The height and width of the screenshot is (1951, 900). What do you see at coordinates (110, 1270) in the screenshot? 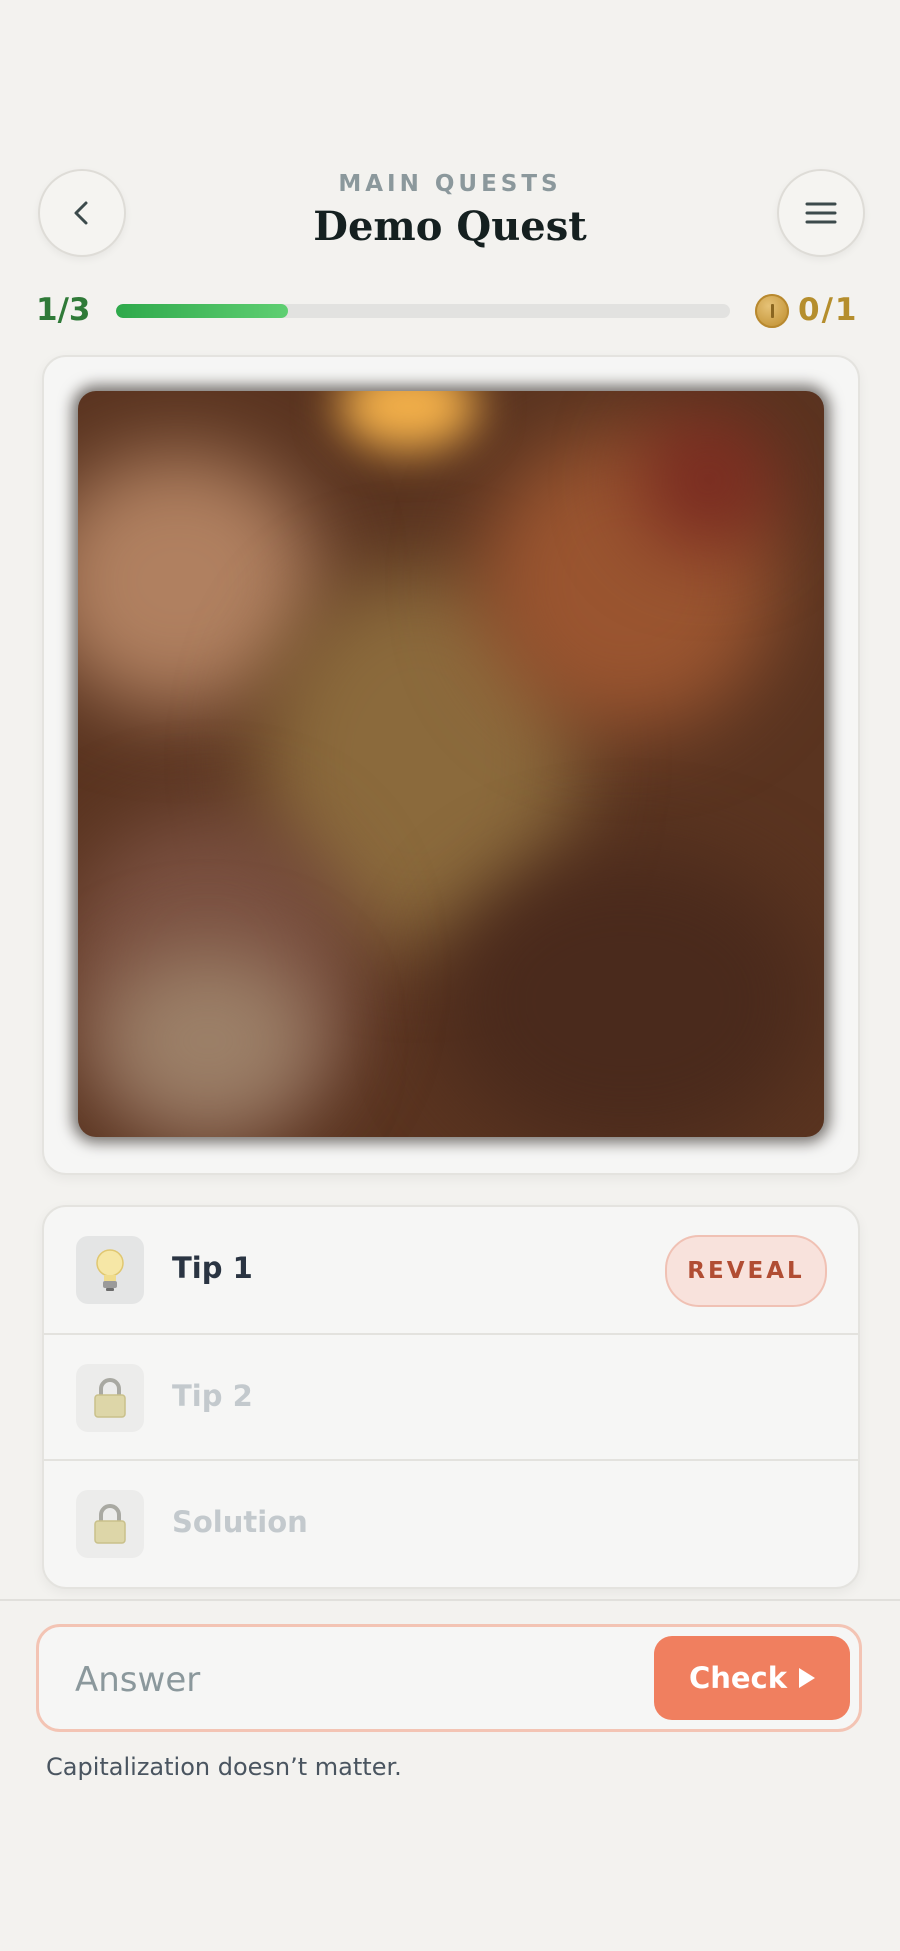
I see `lightbulb-icon` at bounding box center [110, 1270].